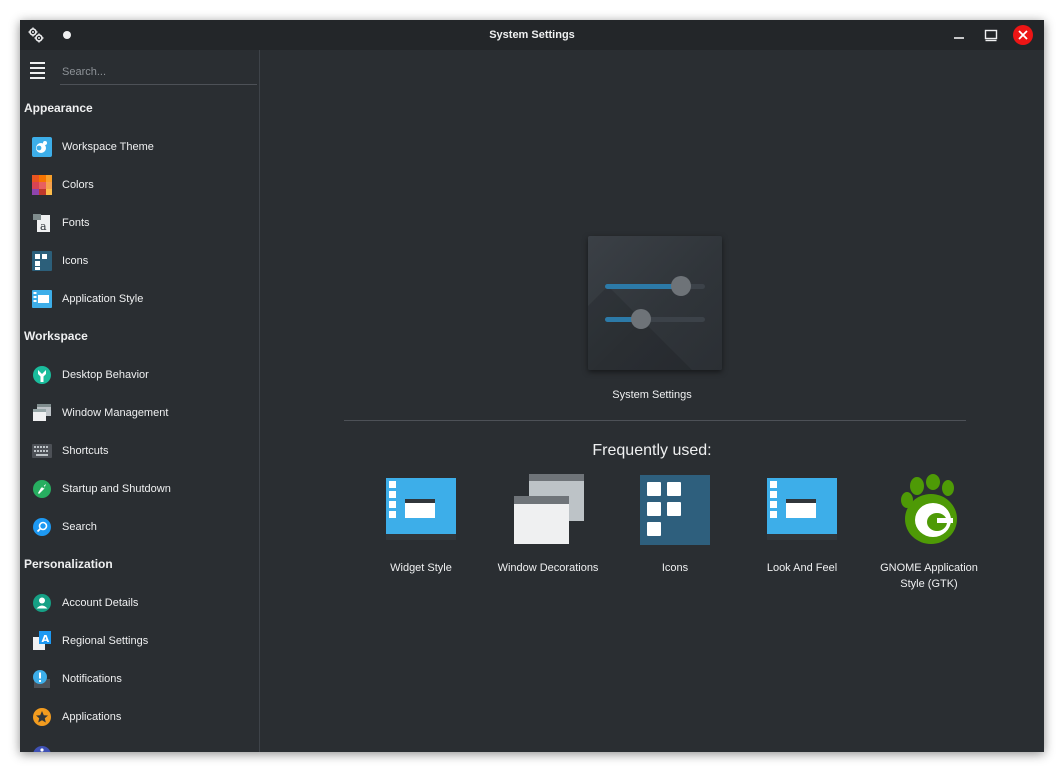 Image resolution: width=1064 pixels, height=772 pixels. What do you see at coordinates (42, 375) in the screenshot?
I see `desktop-behavior-icon` at bounding box center [42, 375].